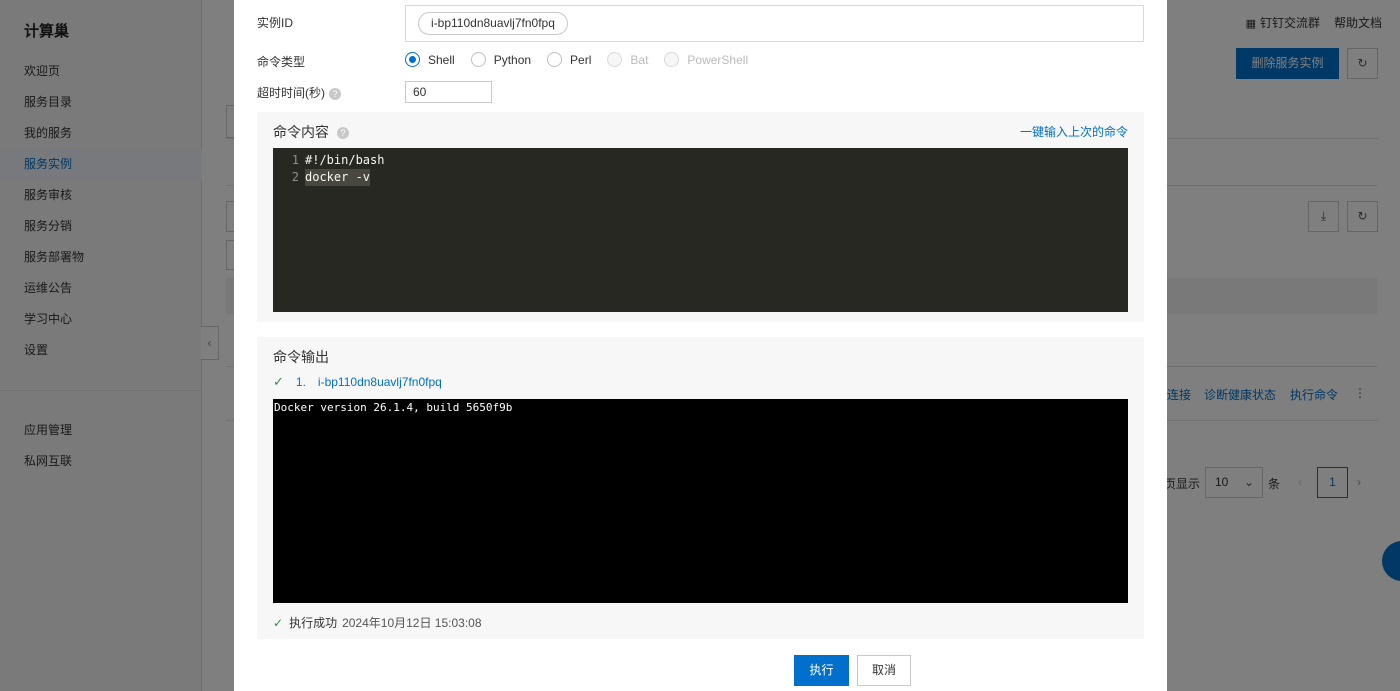 This screenshot has width=1400, height=691. What do you see at coordinates (275, 23) in the screenshot?
I see `instance-id-label: 实例ID` at bounding box center [275, 23].